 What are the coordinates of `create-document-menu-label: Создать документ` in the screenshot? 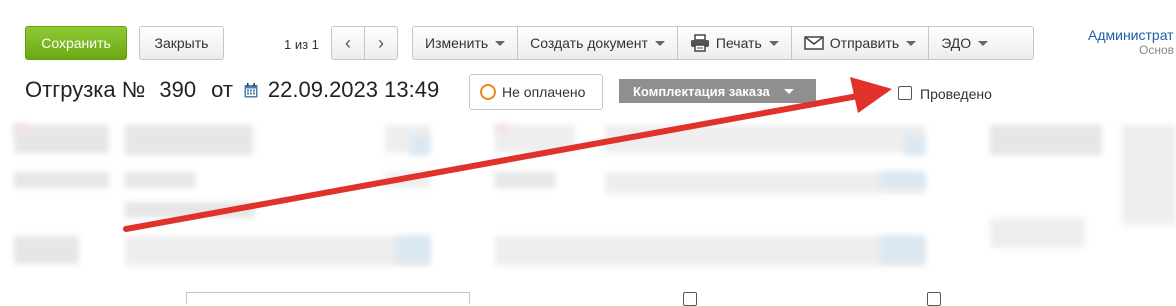 It's located at (589, 43).